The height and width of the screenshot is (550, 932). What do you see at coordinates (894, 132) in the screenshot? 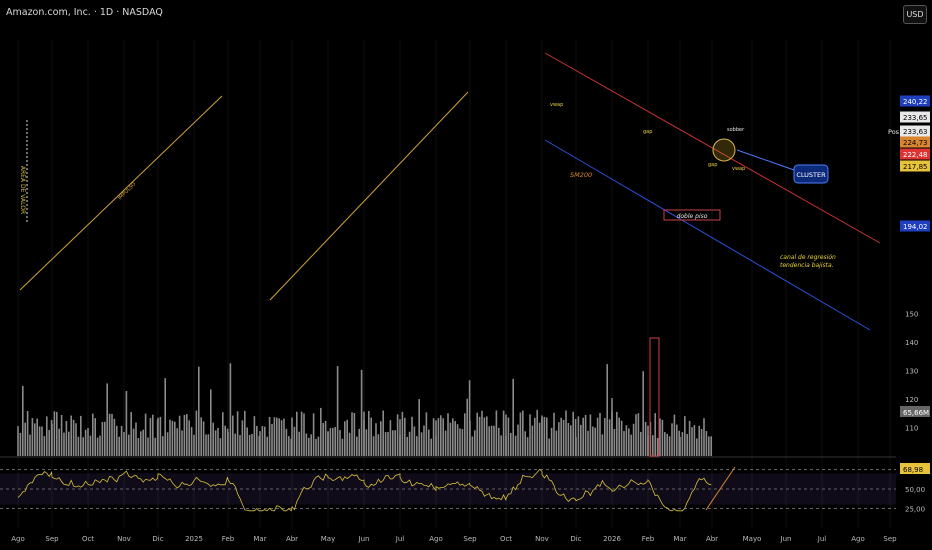
I see `pos-label: Pos` at bounding box center [894, 132].